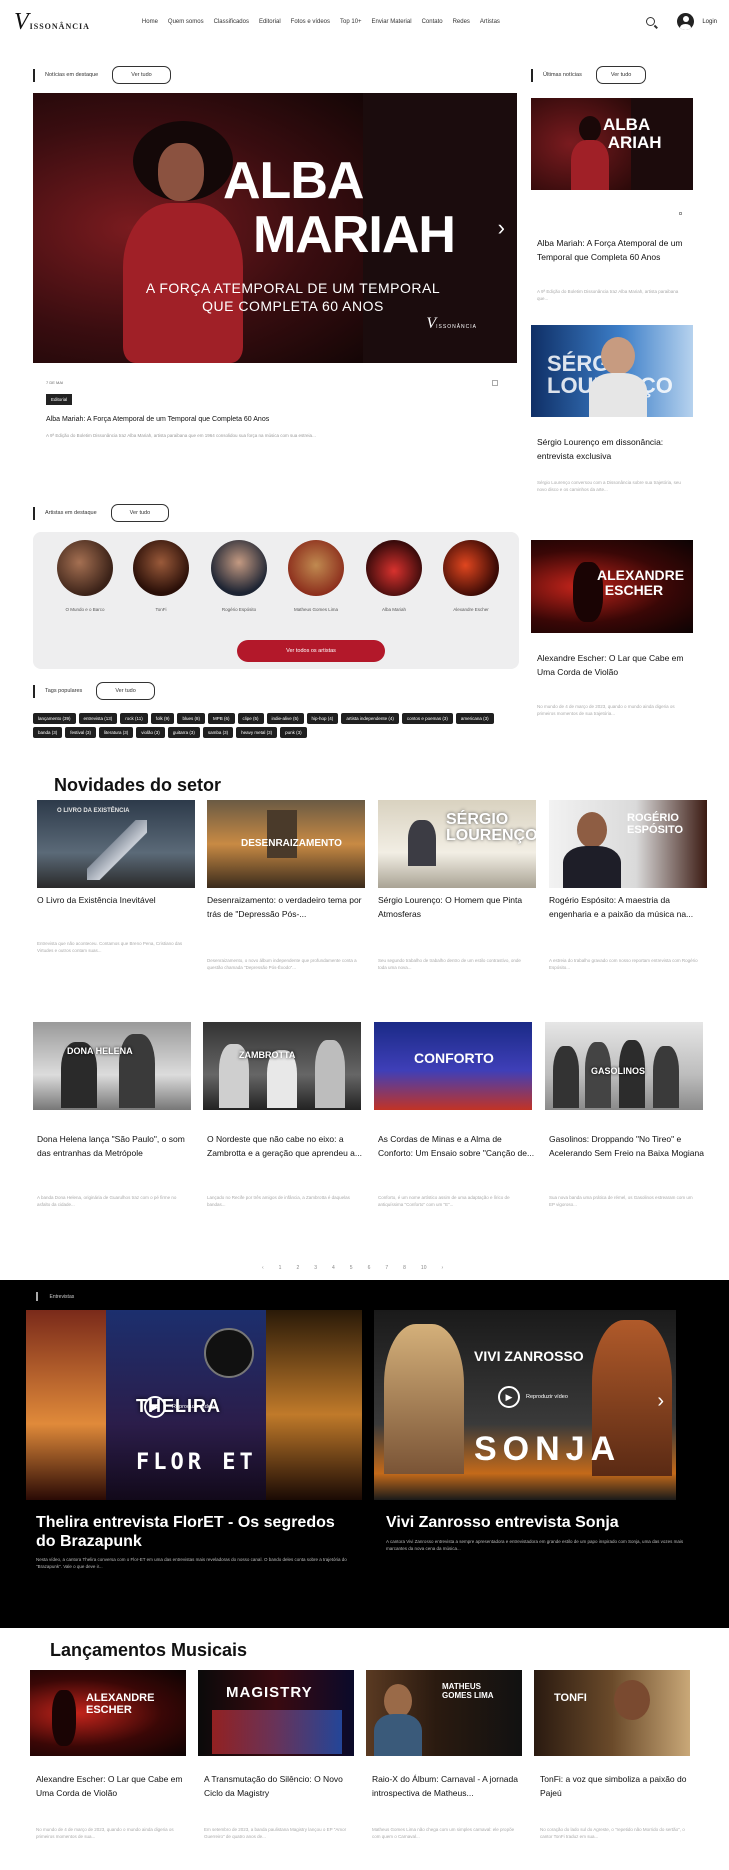 This screenshot has width=729, height=1870. What do you see at coordinates (285, 718) in the screenshot?
I see `tag-chip: indie-alive (5)` at bounding box center [285, 718].